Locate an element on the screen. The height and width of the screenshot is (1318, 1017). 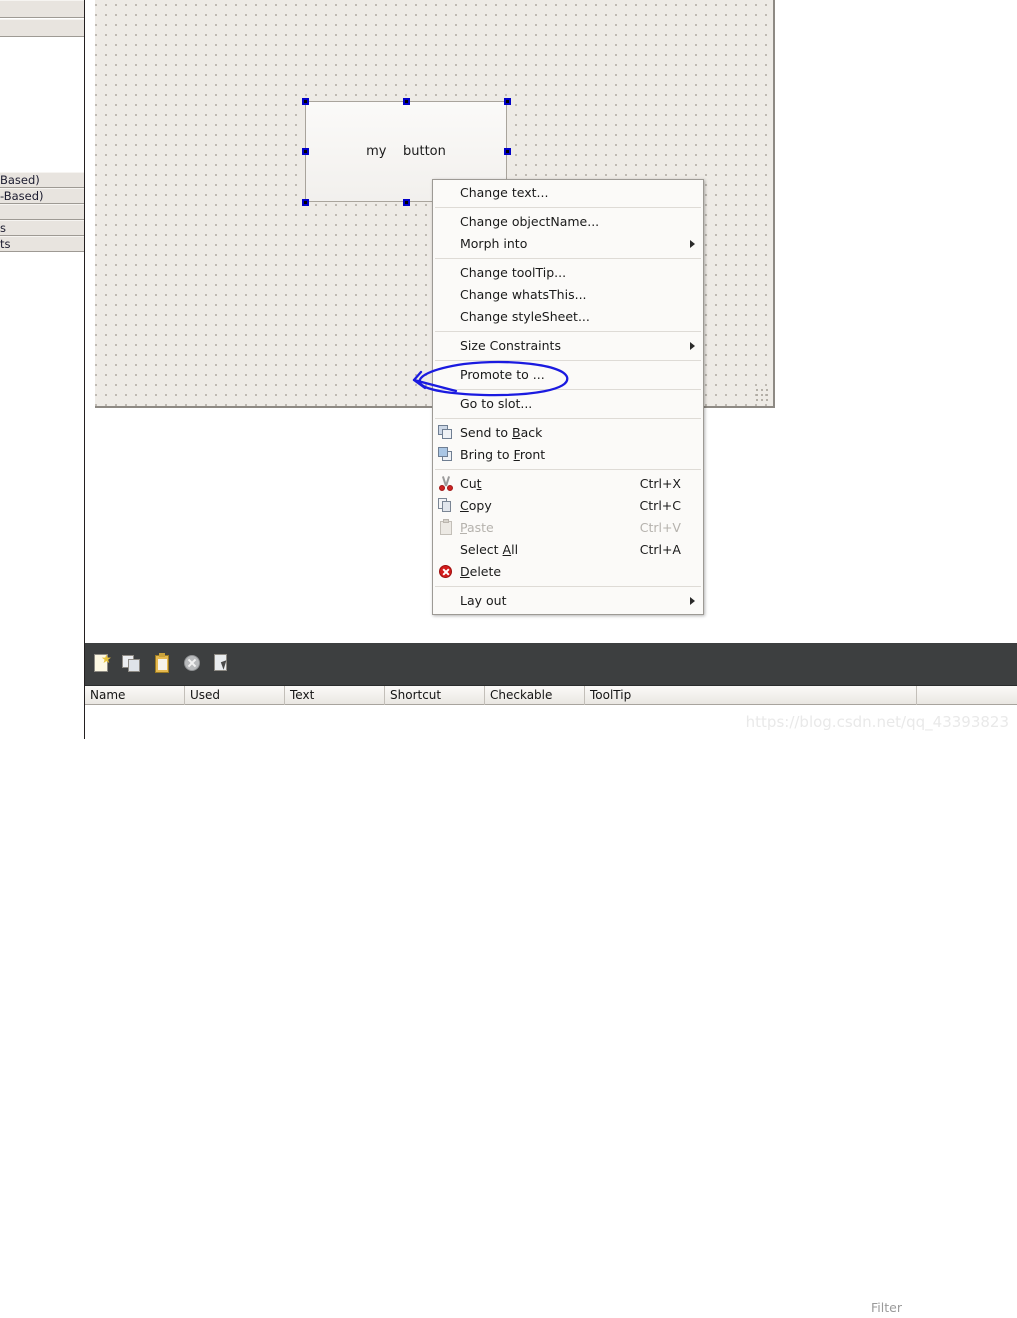
paste-icon is located at coordinates (446, 527).